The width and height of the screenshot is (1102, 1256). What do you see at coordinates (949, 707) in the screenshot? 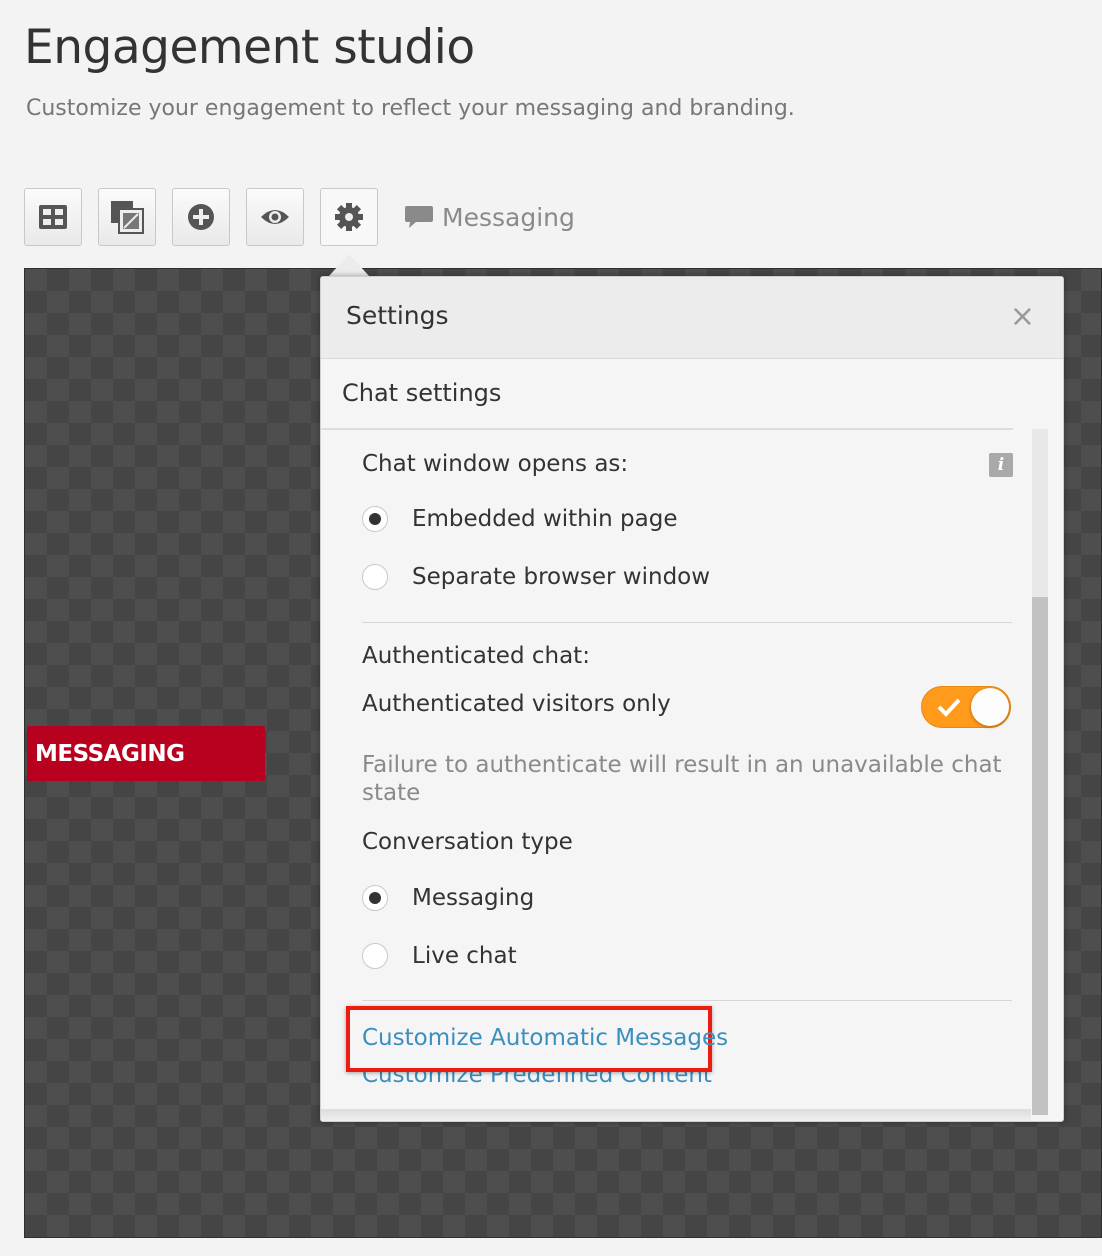
I see `checkmark-icon` at bounding box center [949, 707].